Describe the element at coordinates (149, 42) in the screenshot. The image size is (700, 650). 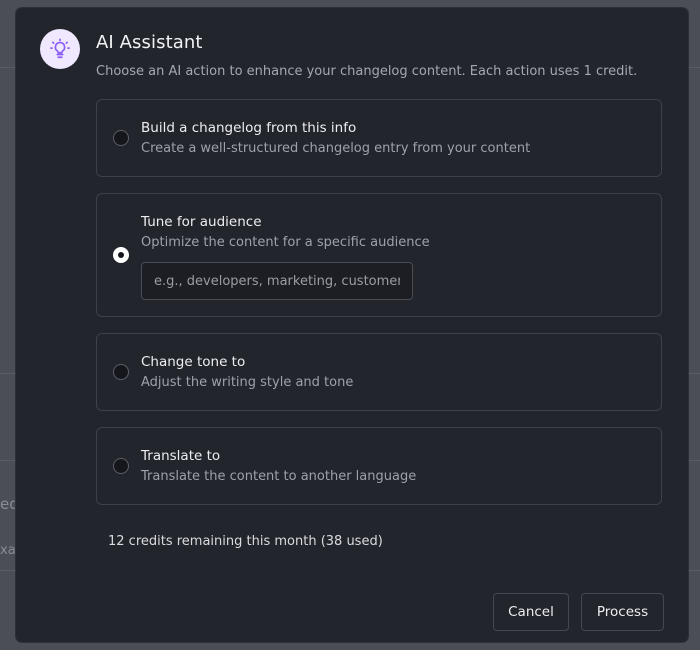
I see `dialog-title: AI Assistant` at that location.